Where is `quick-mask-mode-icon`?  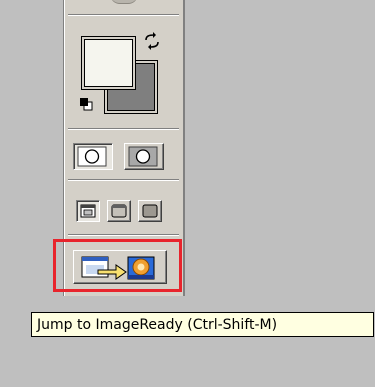
quick-mask-mode-icon is located at coordinates (143, 156).